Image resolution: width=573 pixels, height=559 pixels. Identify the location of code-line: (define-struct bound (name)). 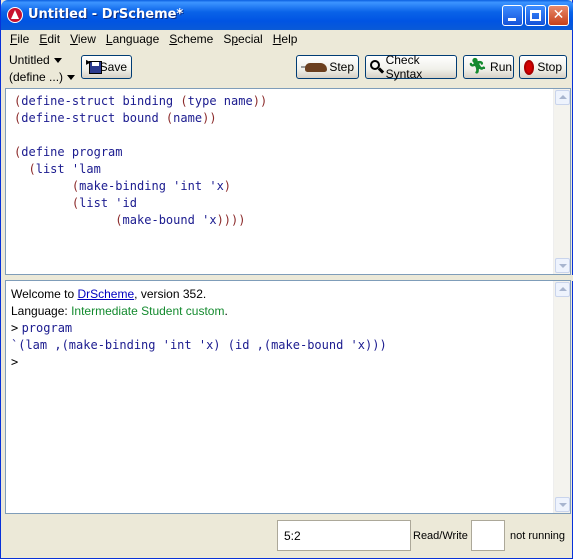
(115, 118).